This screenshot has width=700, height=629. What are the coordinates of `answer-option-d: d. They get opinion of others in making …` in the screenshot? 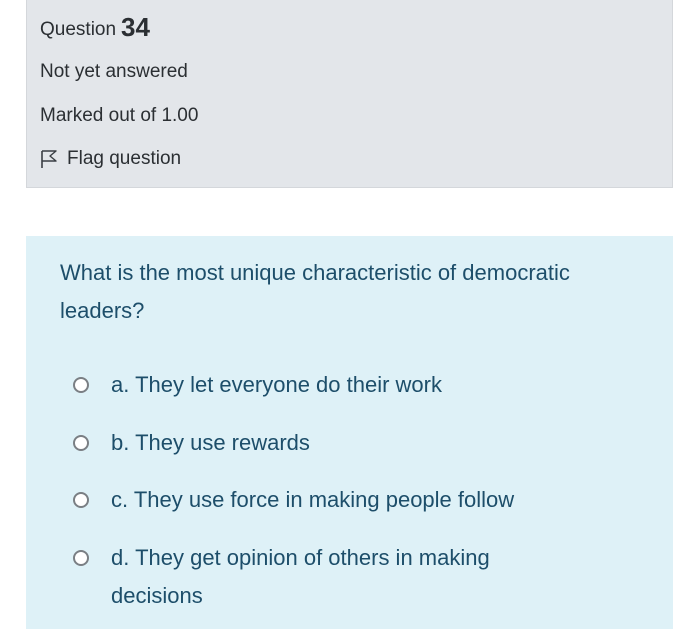 It's located at (317, 577).